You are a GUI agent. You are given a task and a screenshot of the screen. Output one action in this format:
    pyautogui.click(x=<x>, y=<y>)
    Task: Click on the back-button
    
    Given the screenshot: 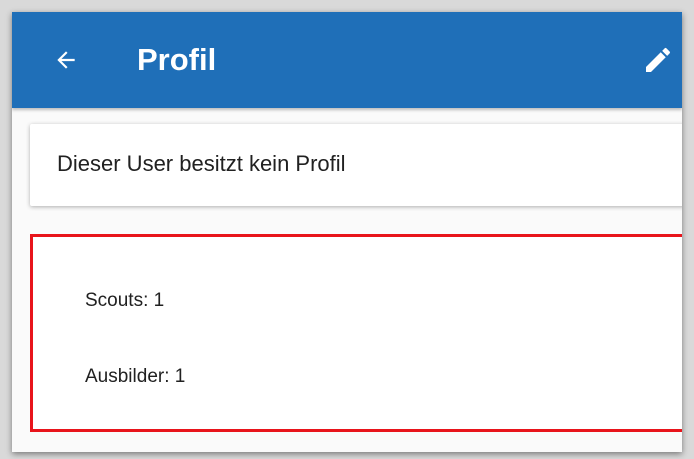 What is the action you would take?
    pyautogui.click(x=66, y=60)
    